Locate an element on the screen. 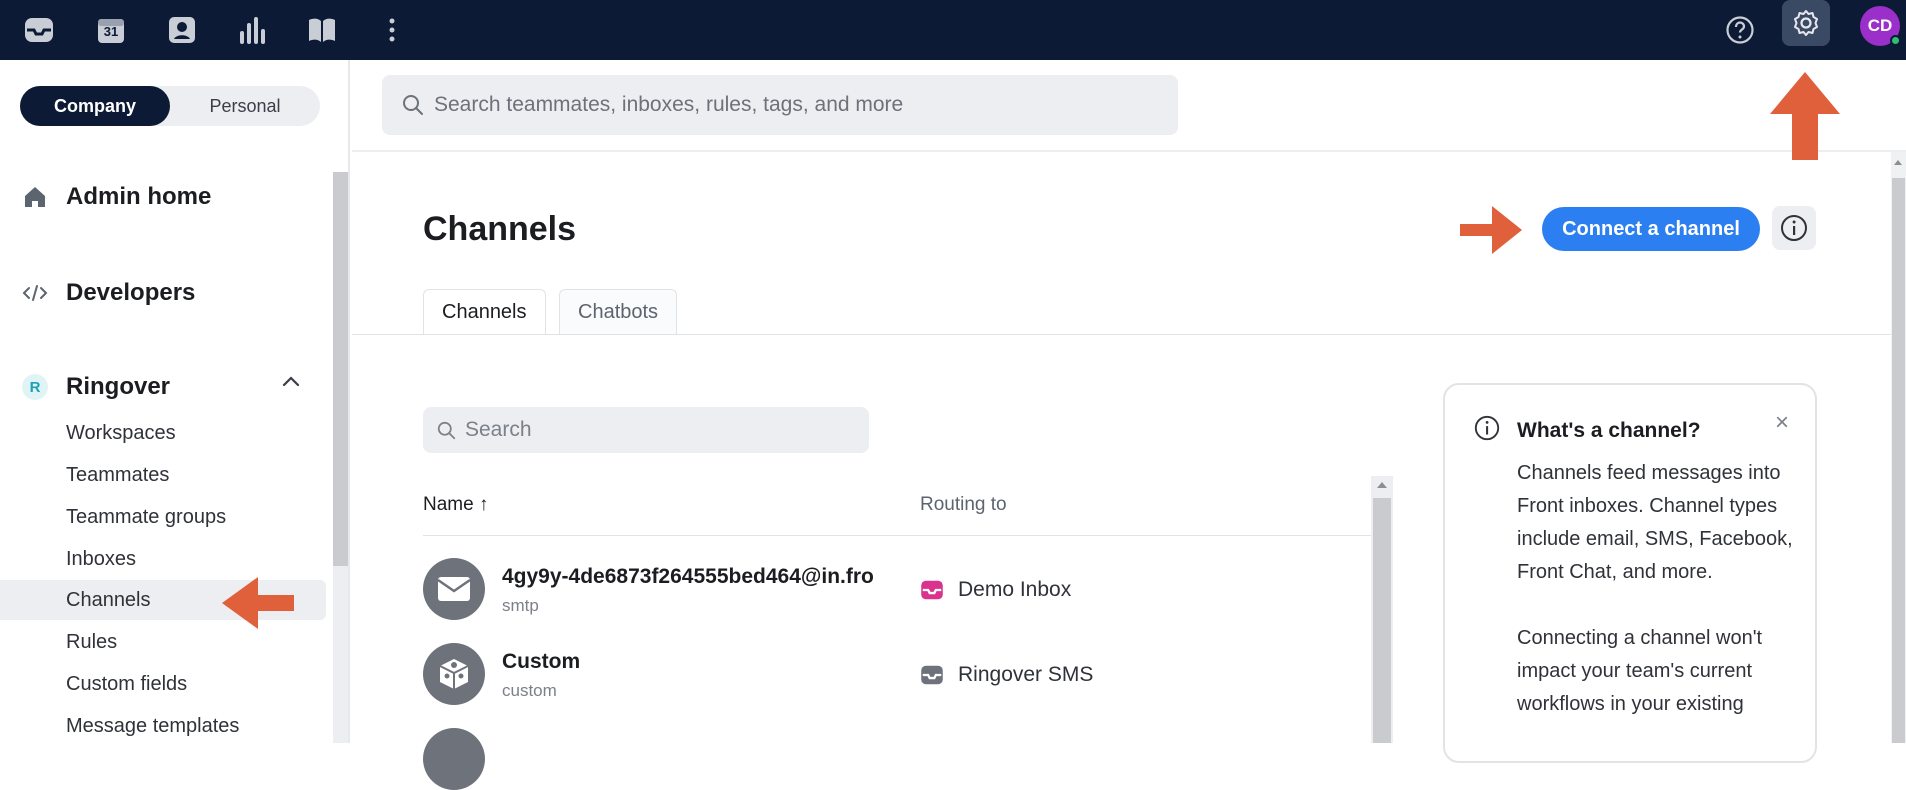 This screenshot has height=790, width=1906. avatar: CD is located at coordinates (1880, 26).